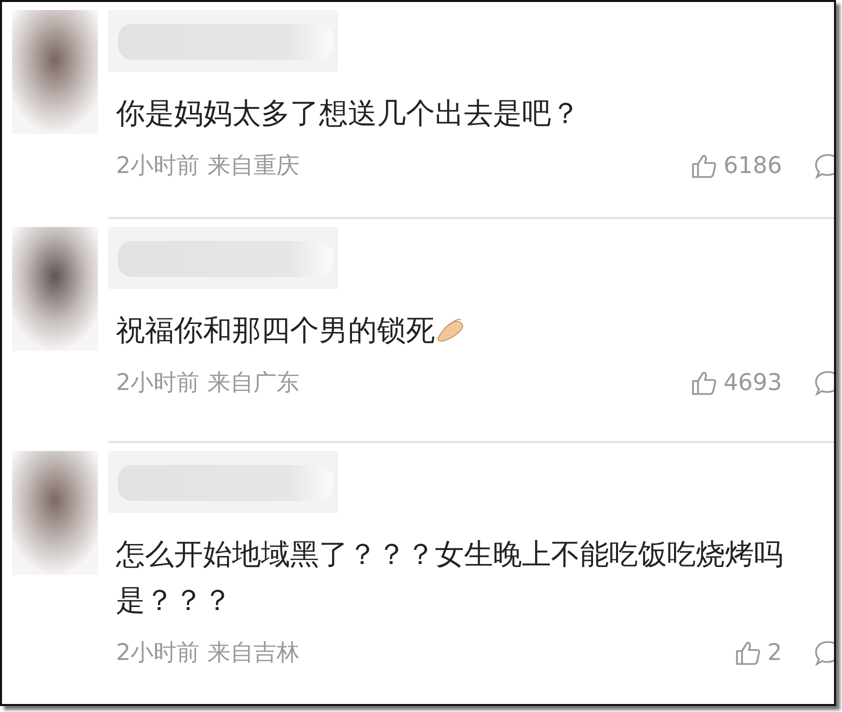 This screenshot has width=842, height=712. What do you see at coordinates (275, 330) in the screenshot?
I see `comment-text: 祝福你和那四个男的锁死` at bounding box center [275, 330].